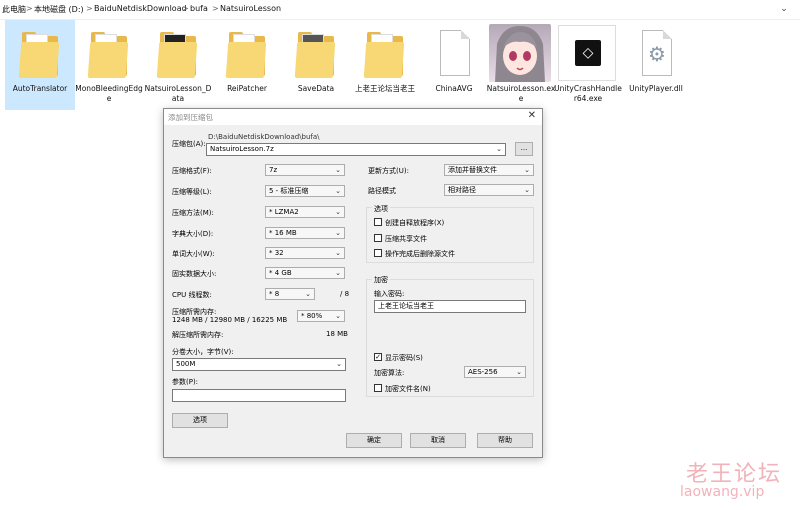 This screenshot has height=510, width=800. What do you see at coordinates (389, 294) in the screenshot?
I see `password-label: 输入密码:` at bounding box center [389, 294].